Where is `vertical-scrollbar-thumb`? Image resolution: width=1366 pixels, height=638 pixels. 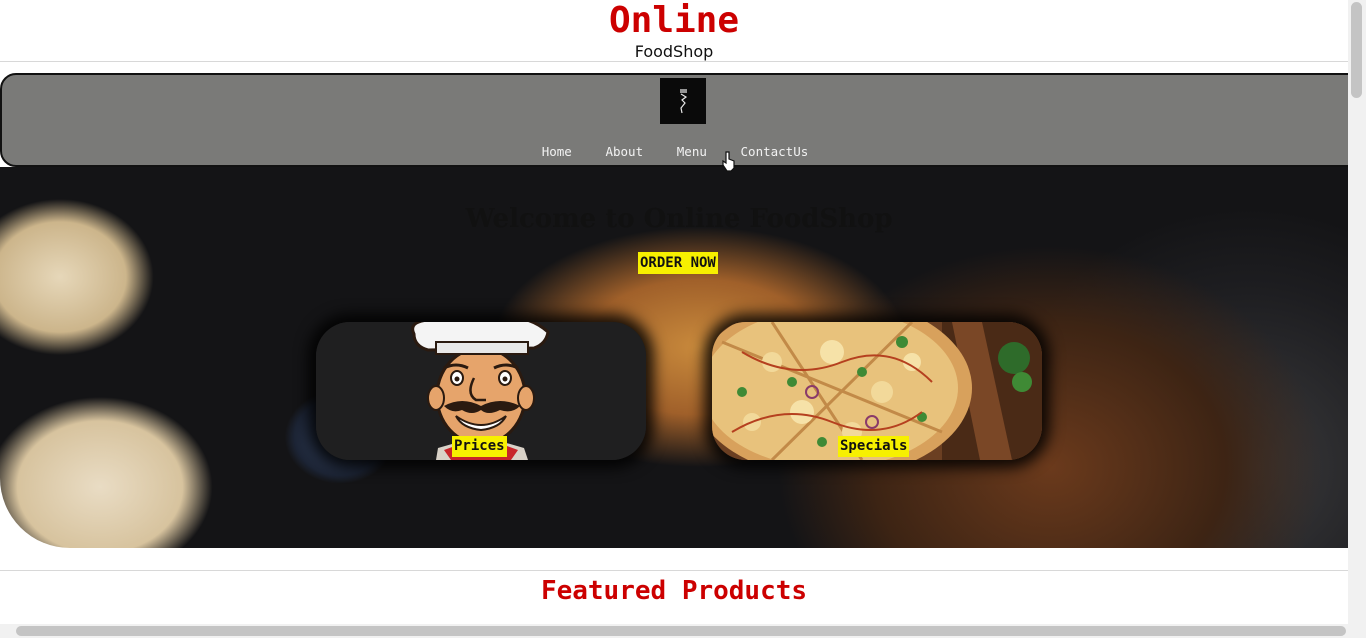 vertical-scrollbar-thumb is located at coordinates (1356, 50).